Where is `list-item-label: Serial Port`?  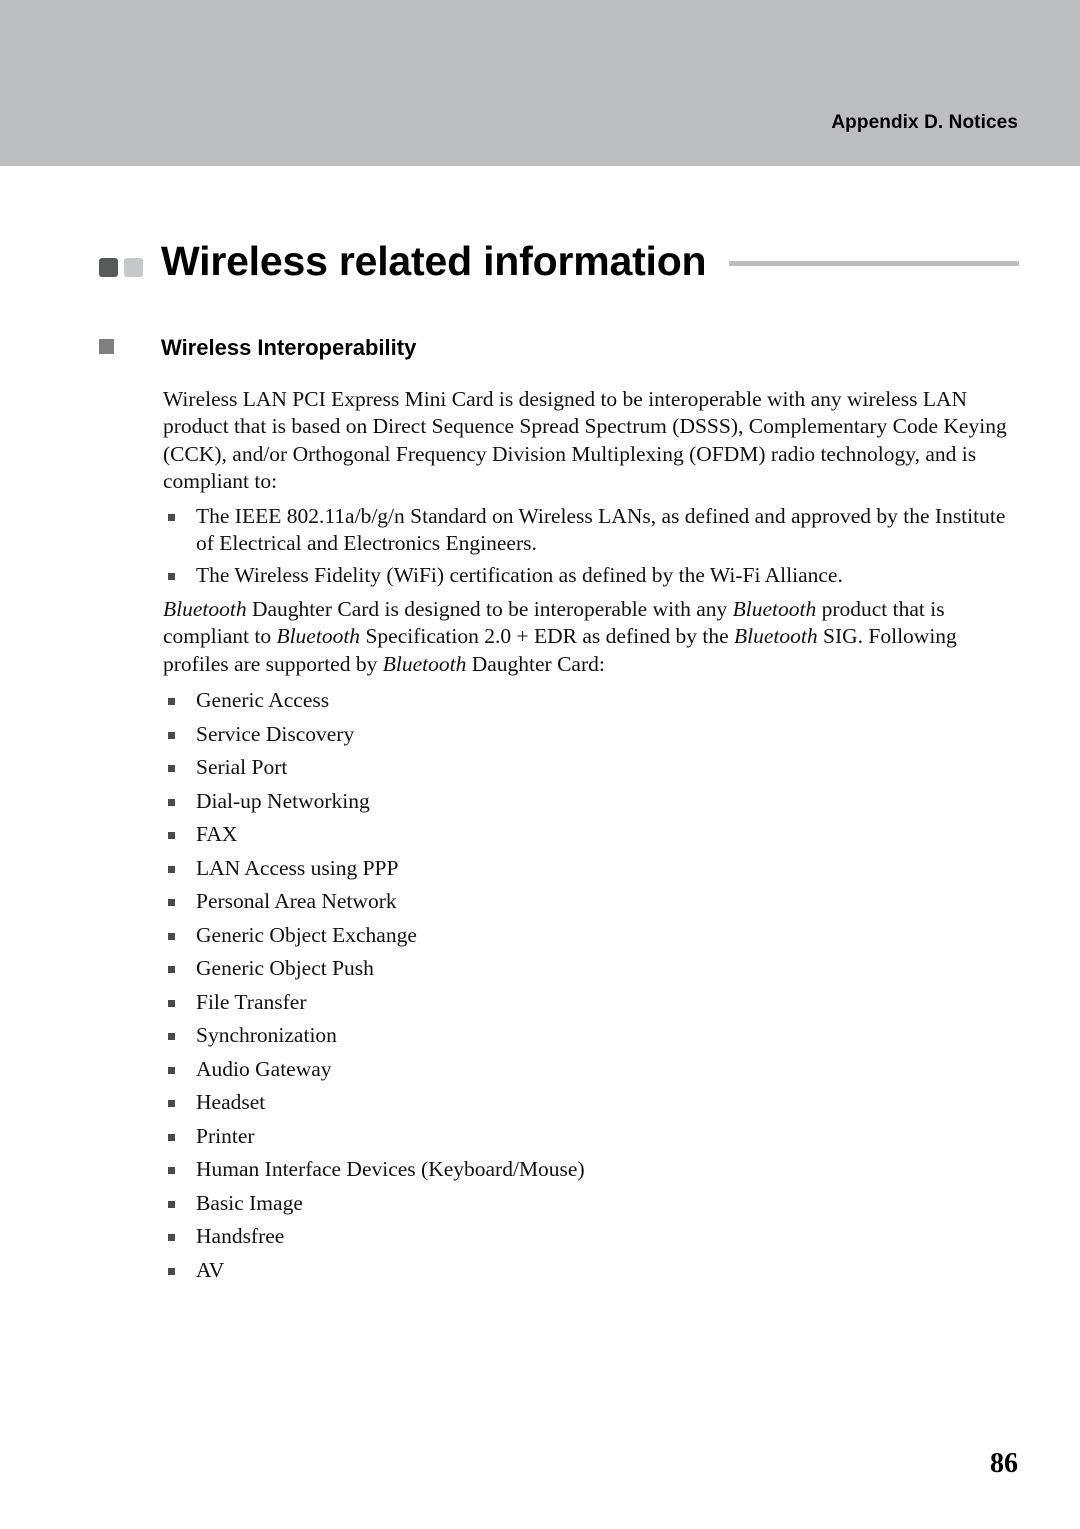
list-item-label: Serial Port is located at coordinates (242, 767).